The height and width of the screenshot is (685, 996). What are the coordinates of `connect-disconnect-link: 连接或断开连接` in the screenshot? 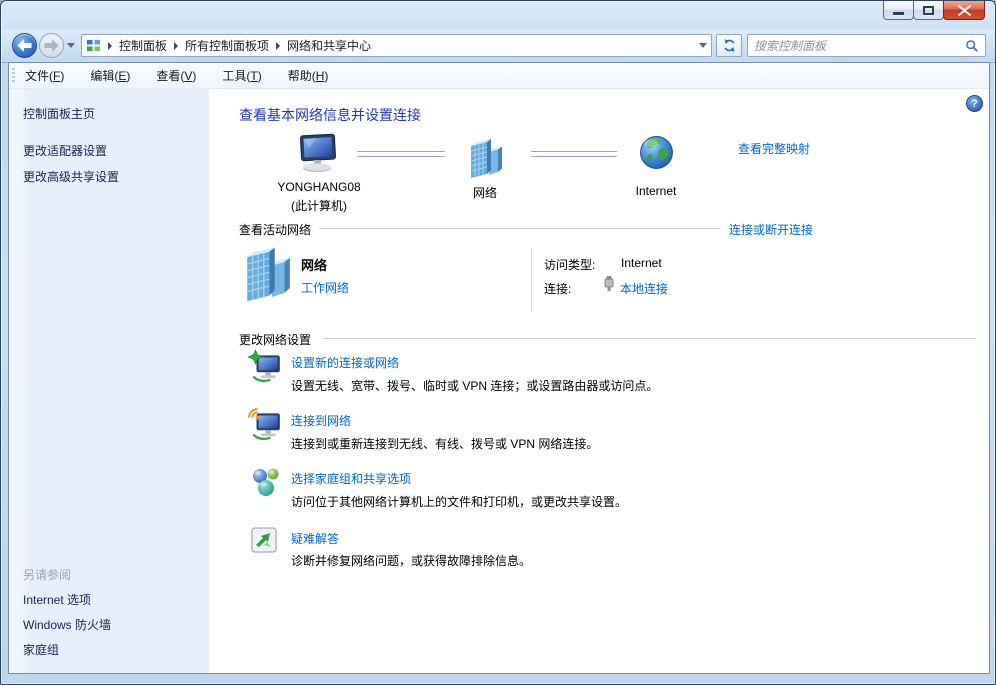 It's located at (771, 229).